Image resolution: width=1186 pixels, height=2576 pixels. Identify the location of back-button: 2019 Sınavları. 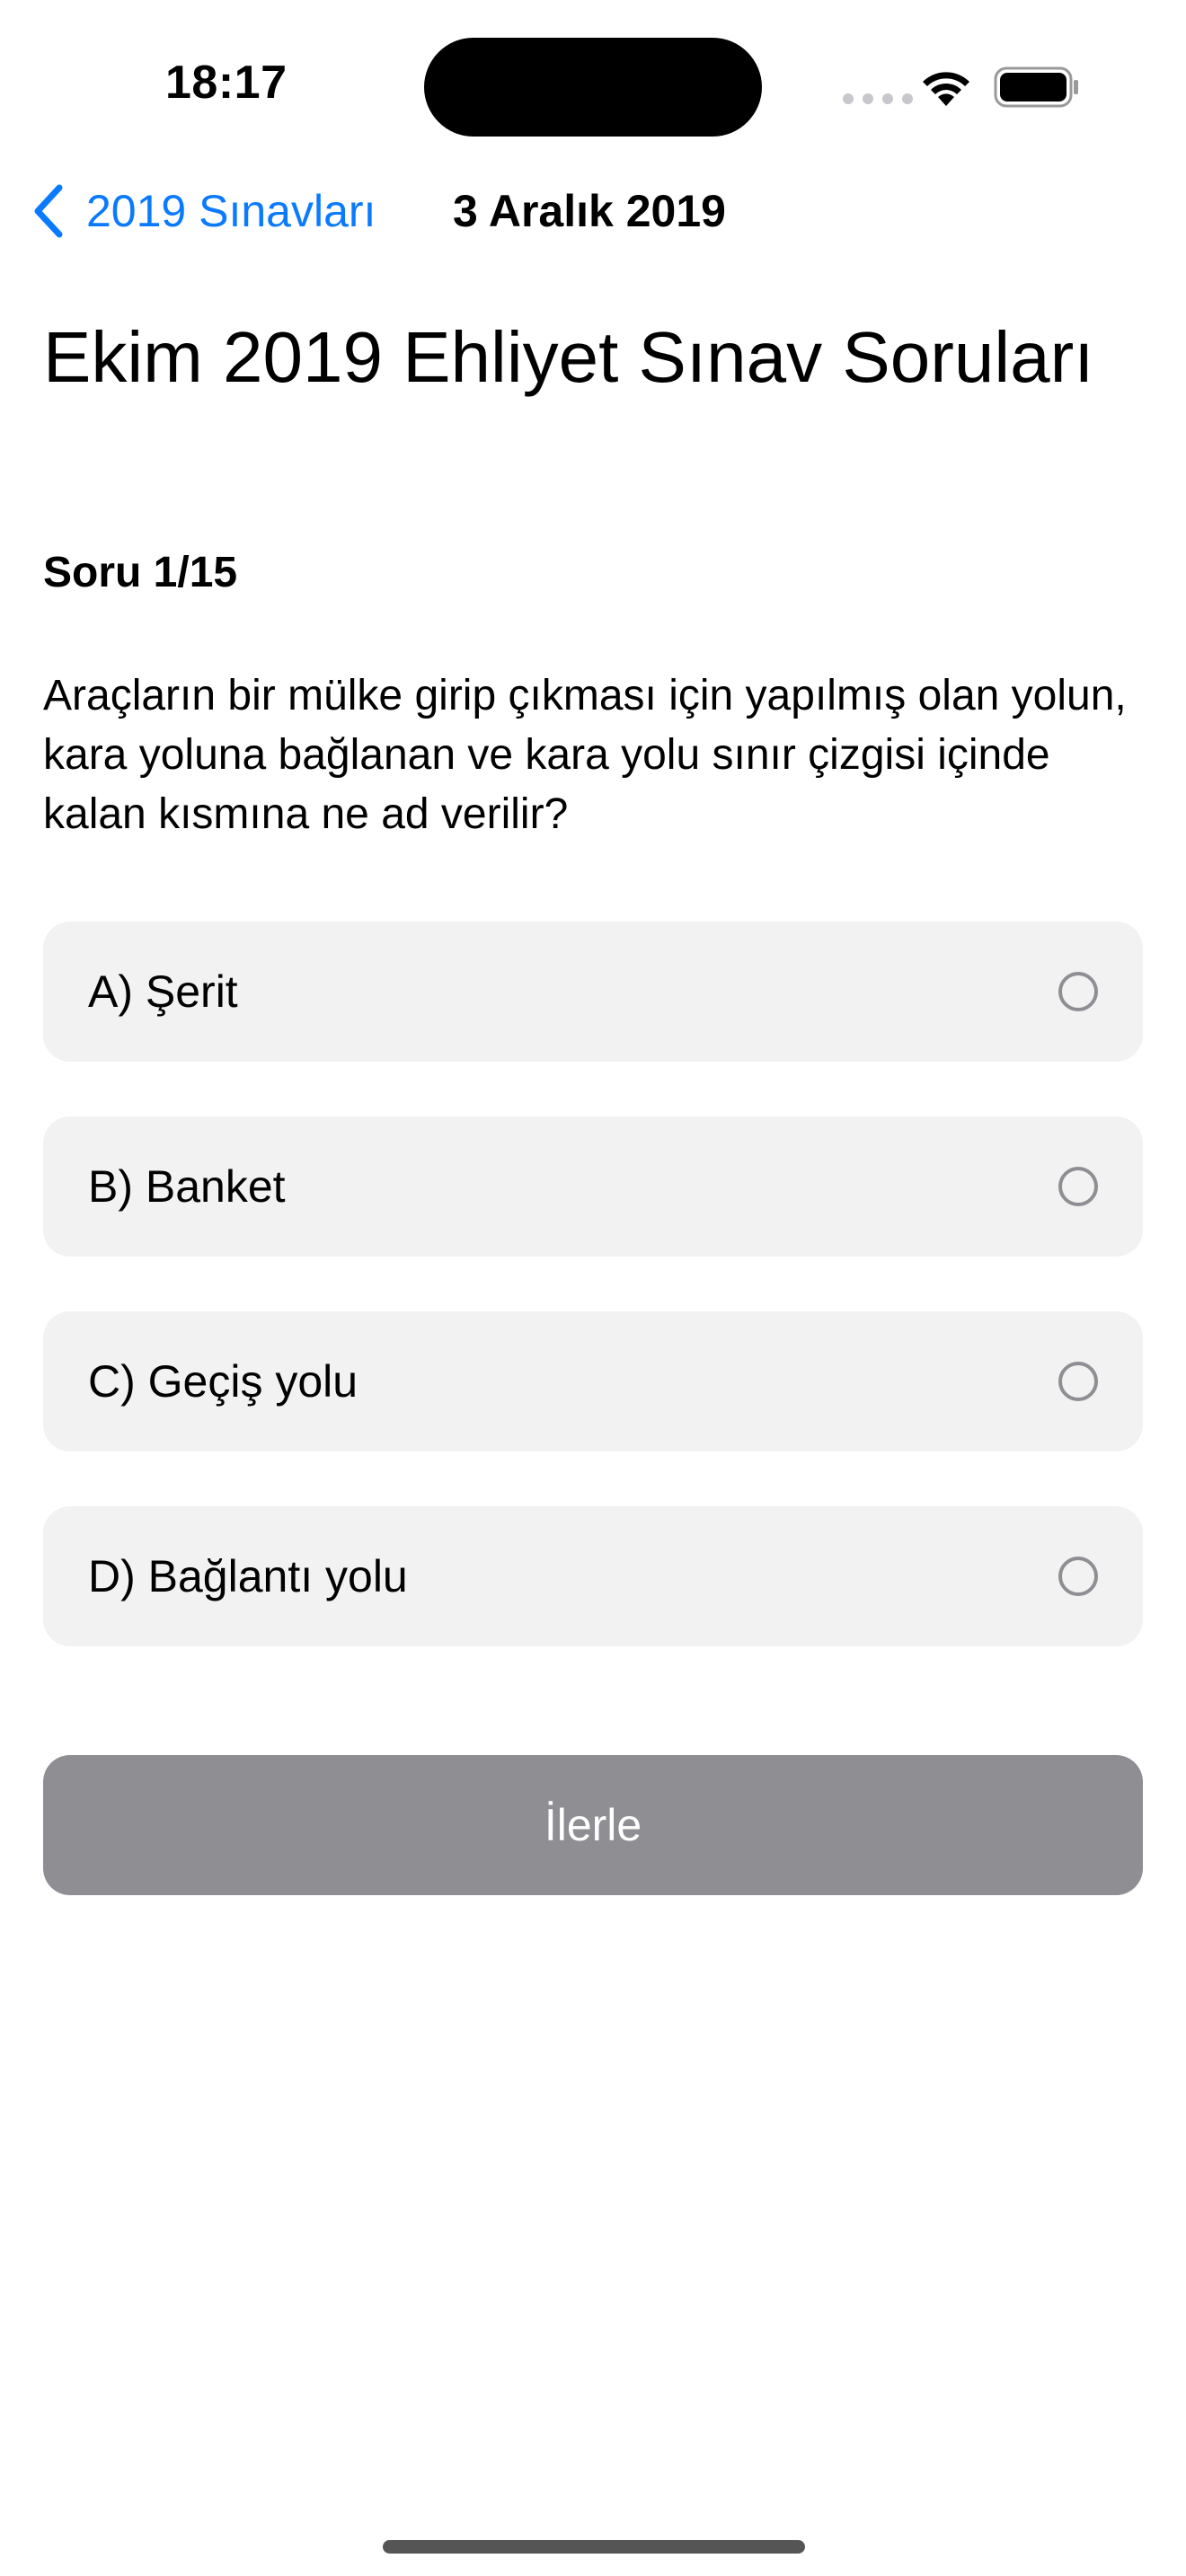
(203, 211).